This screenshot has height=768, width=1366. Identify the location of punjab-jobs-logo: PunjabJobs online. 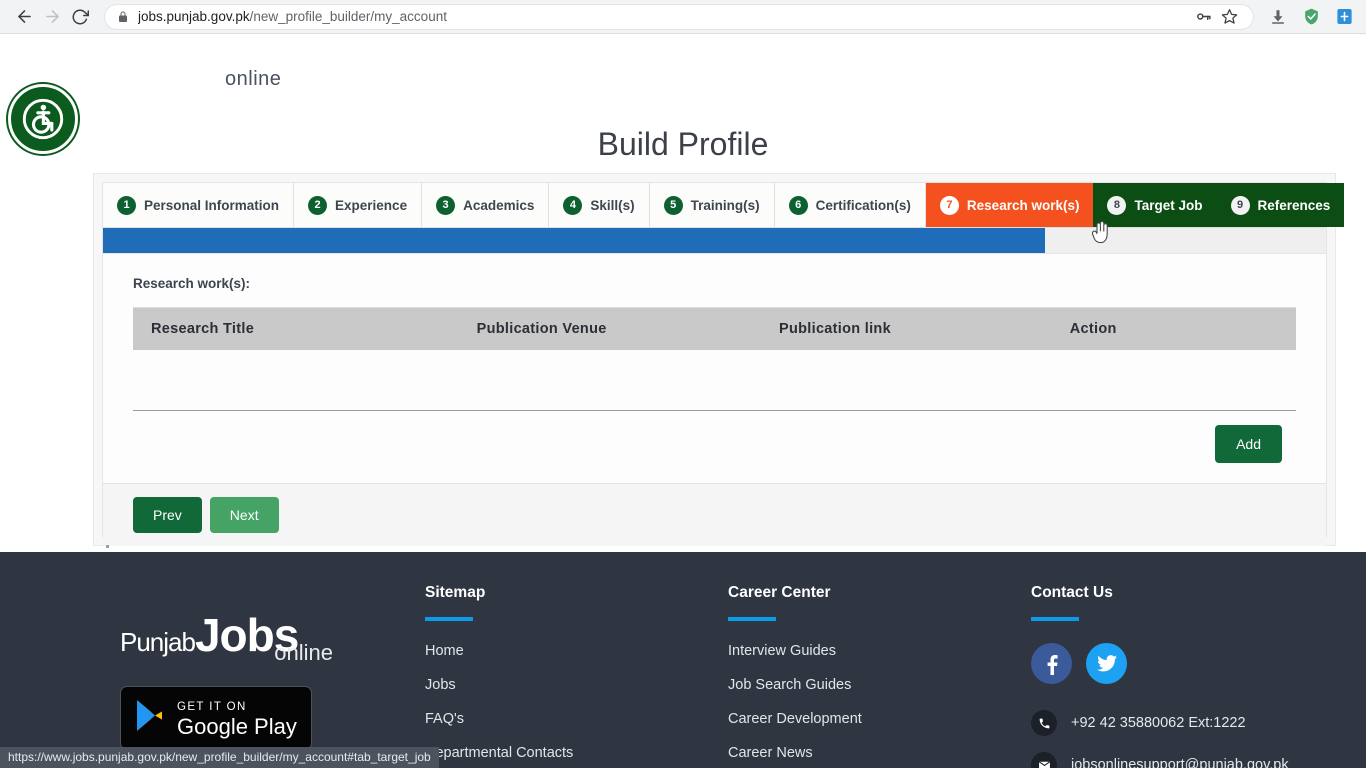
(272, 627).